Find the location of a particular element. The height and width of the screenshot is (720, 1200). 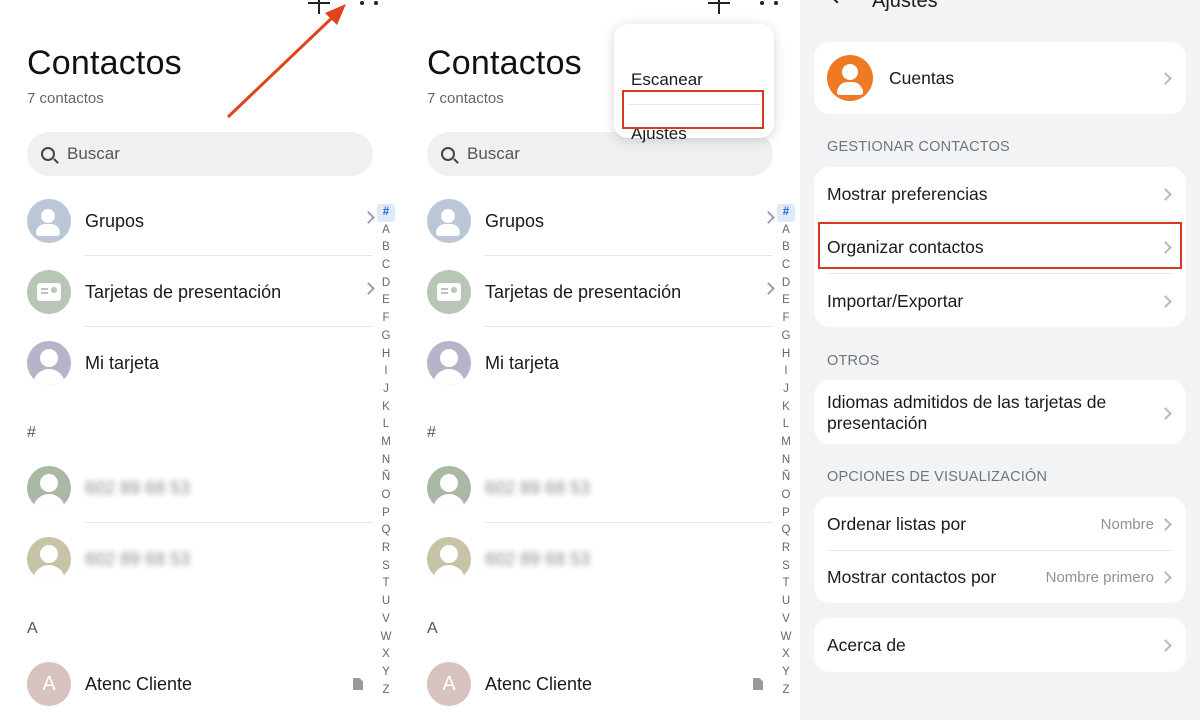

arrow-line is located at coordinates (282, 65).